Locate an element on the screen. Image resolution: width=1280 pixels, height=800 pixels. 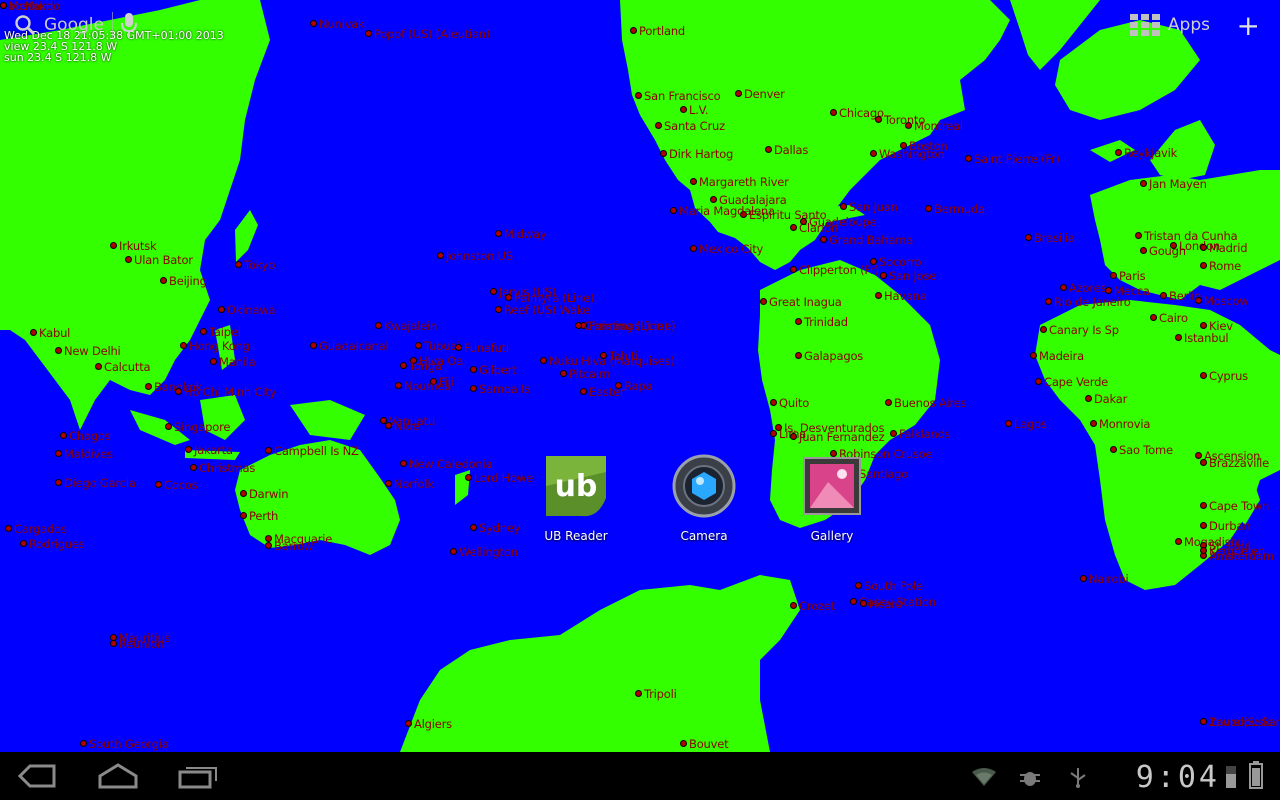
svg-text: ub is located at coordinates (576, 486).